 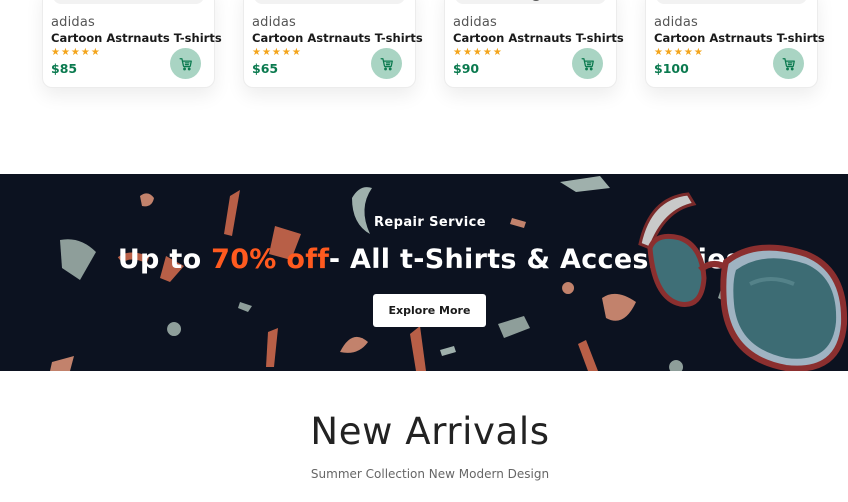 I want to click on headline-prefix: Up to, so click(x=164, y=259).